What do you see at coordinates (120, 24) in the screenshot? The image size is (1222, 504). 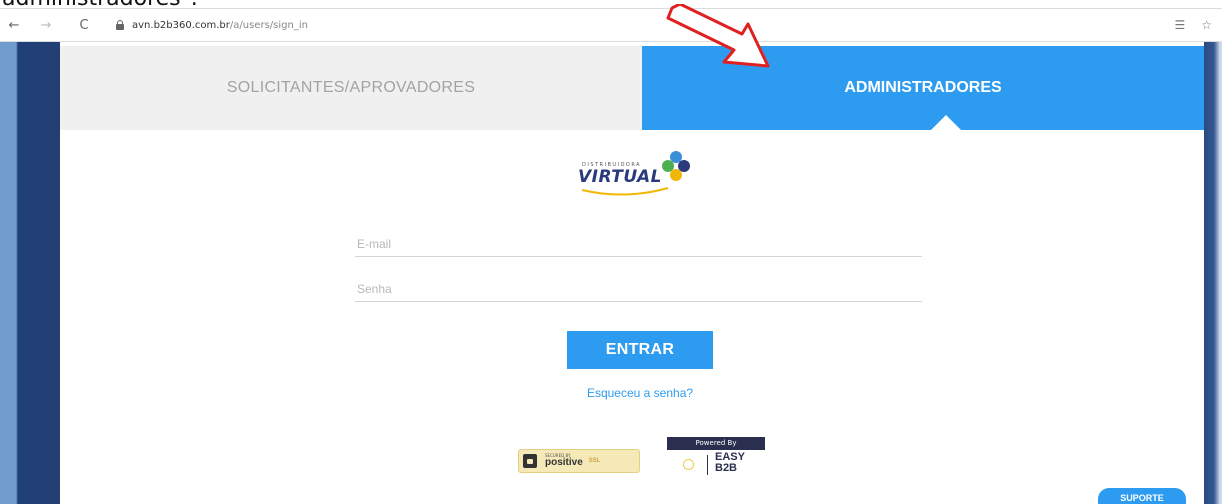 I see `lock-icon` at bounding box center [120, 24].